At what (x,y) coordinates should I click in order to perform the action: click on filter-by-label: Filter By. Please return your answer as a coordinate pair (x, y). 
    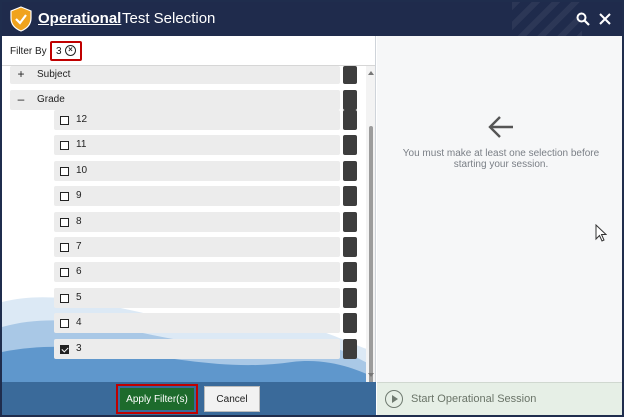
    Looking at the image, I should click on (28, 51).